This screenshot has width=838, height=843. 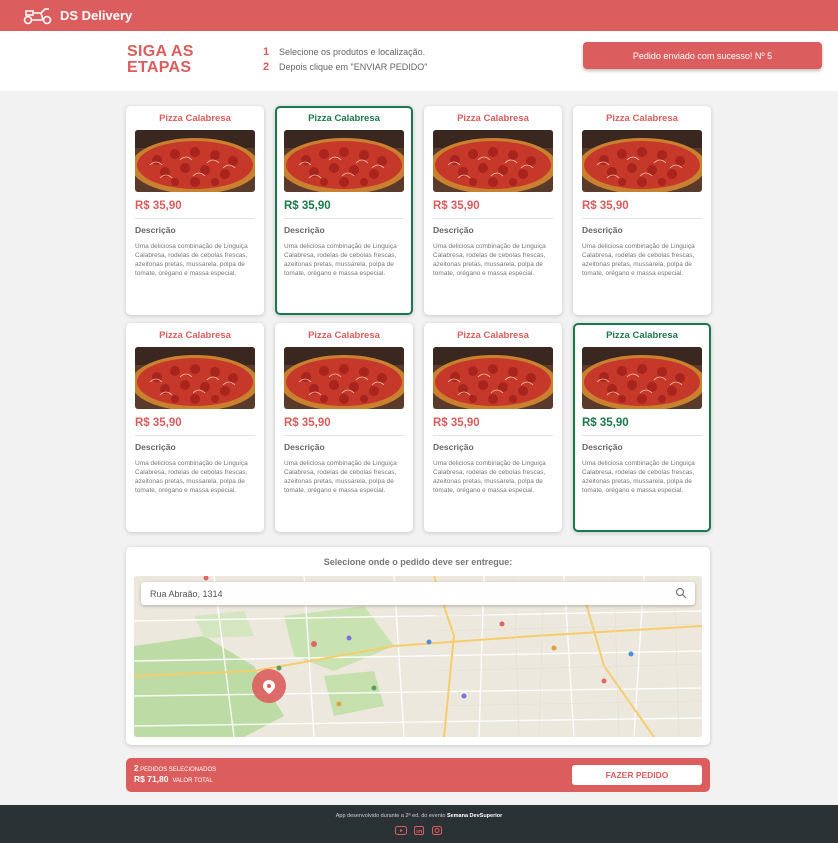 I want to click on order-success-message: Pedido enviado com sucesso! Nº 5, so click(x=702, y=55).